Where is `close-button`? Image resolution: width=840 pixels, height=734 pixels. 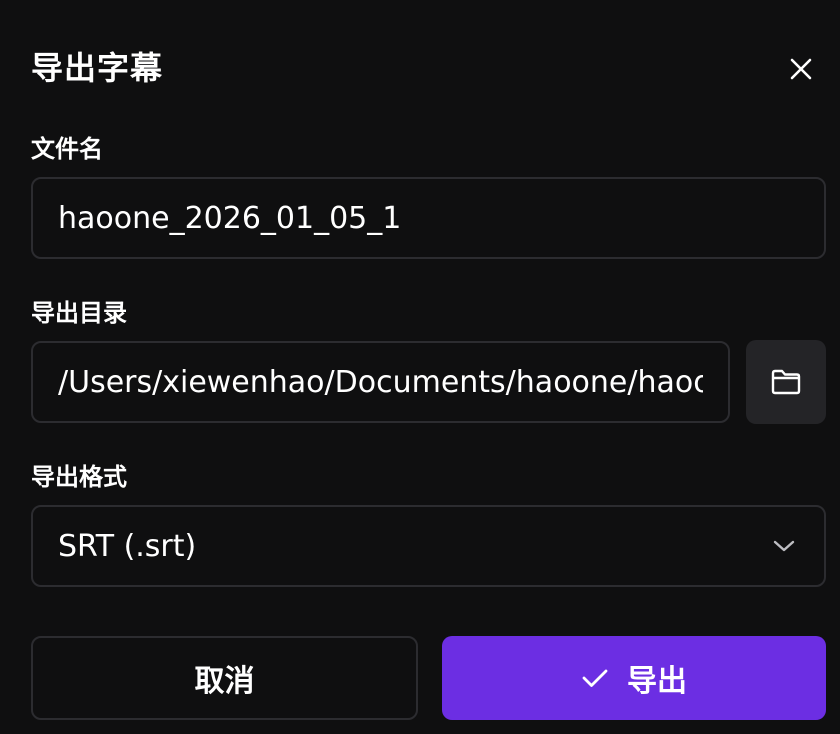
close-button is located at coordinates (801, 69).